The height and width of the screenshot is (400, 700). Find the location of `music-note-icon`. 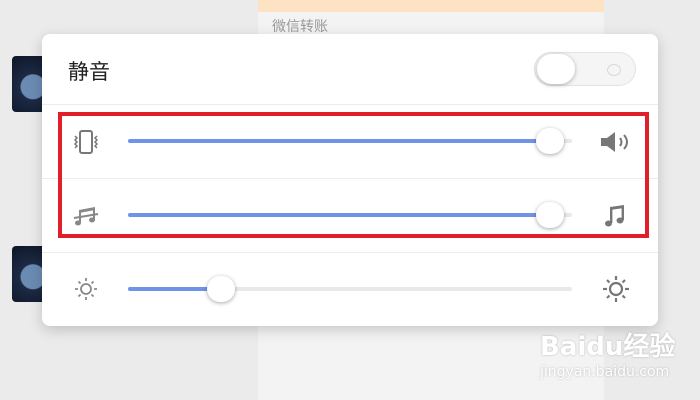

music-note-icon is located at coordinates (616, 216).